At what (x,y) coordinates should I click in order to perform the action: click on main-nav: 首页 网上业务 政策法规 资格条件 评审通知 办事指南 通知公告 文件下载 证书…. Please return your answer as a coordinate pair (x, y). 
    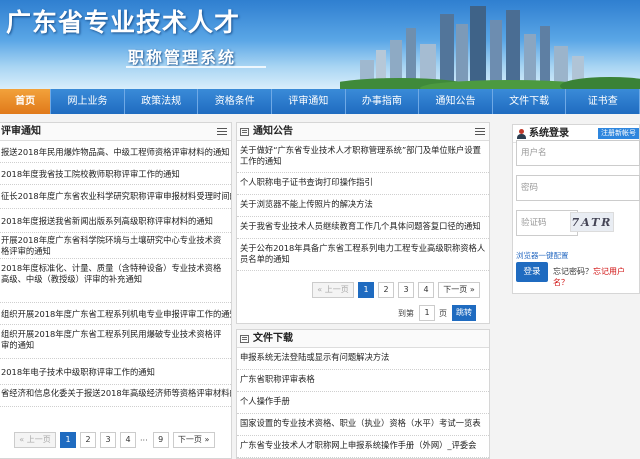
    Looking at the image, I should click on (320, 101).